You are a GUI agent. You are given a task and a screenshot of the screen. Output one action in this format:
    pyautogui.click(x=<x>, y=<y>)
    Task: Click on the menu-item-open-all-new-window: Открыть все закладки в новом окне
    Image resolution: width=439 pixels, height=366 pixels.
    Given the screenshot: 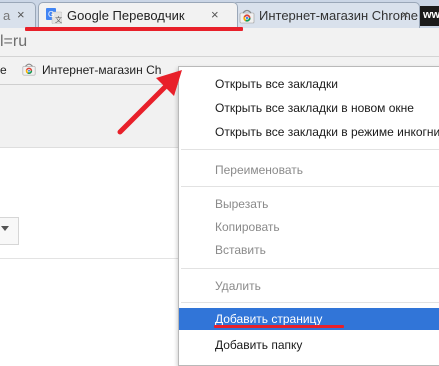 What is the action you would take?
    pyautogui.click(x=309, y=108)
    